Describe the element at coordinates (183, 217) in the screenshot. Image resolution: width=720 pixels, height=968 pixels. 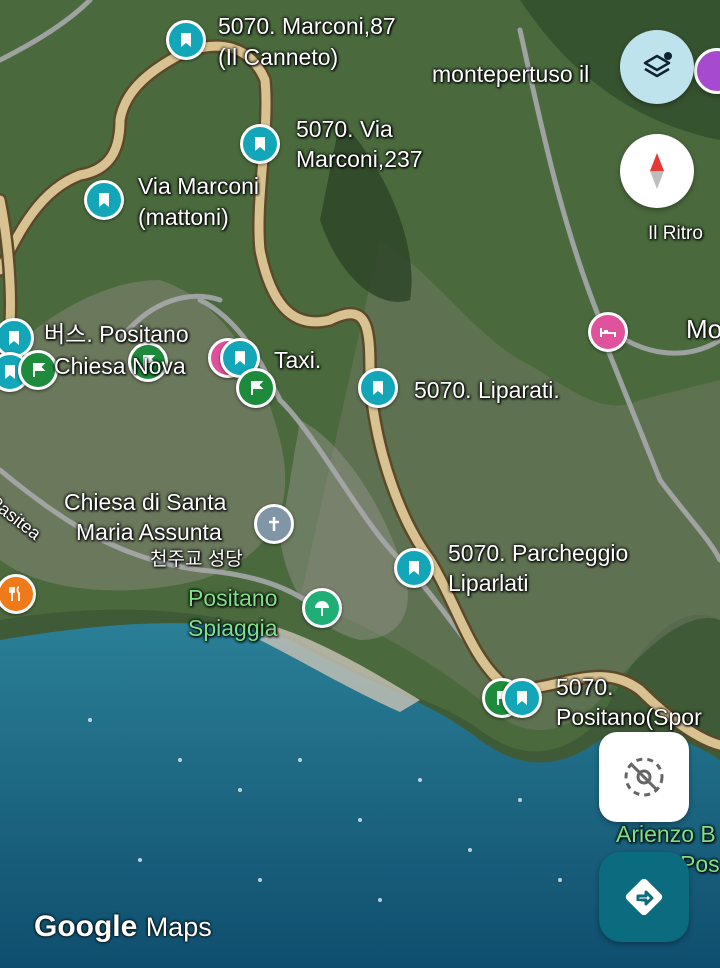
I see `map-label-via-marconi-mattoni-sub: (mattoni)` at that location.